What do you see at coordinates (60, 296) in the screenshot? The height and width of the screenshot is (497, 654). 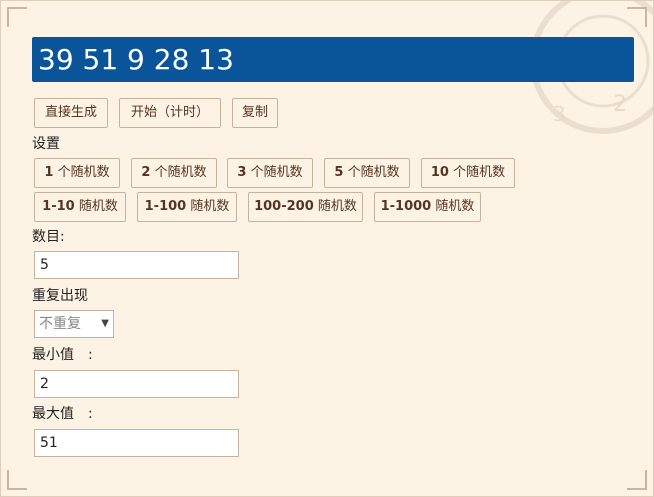 I see `repeat-label: 重复出现` at bounding box center [60, 296].